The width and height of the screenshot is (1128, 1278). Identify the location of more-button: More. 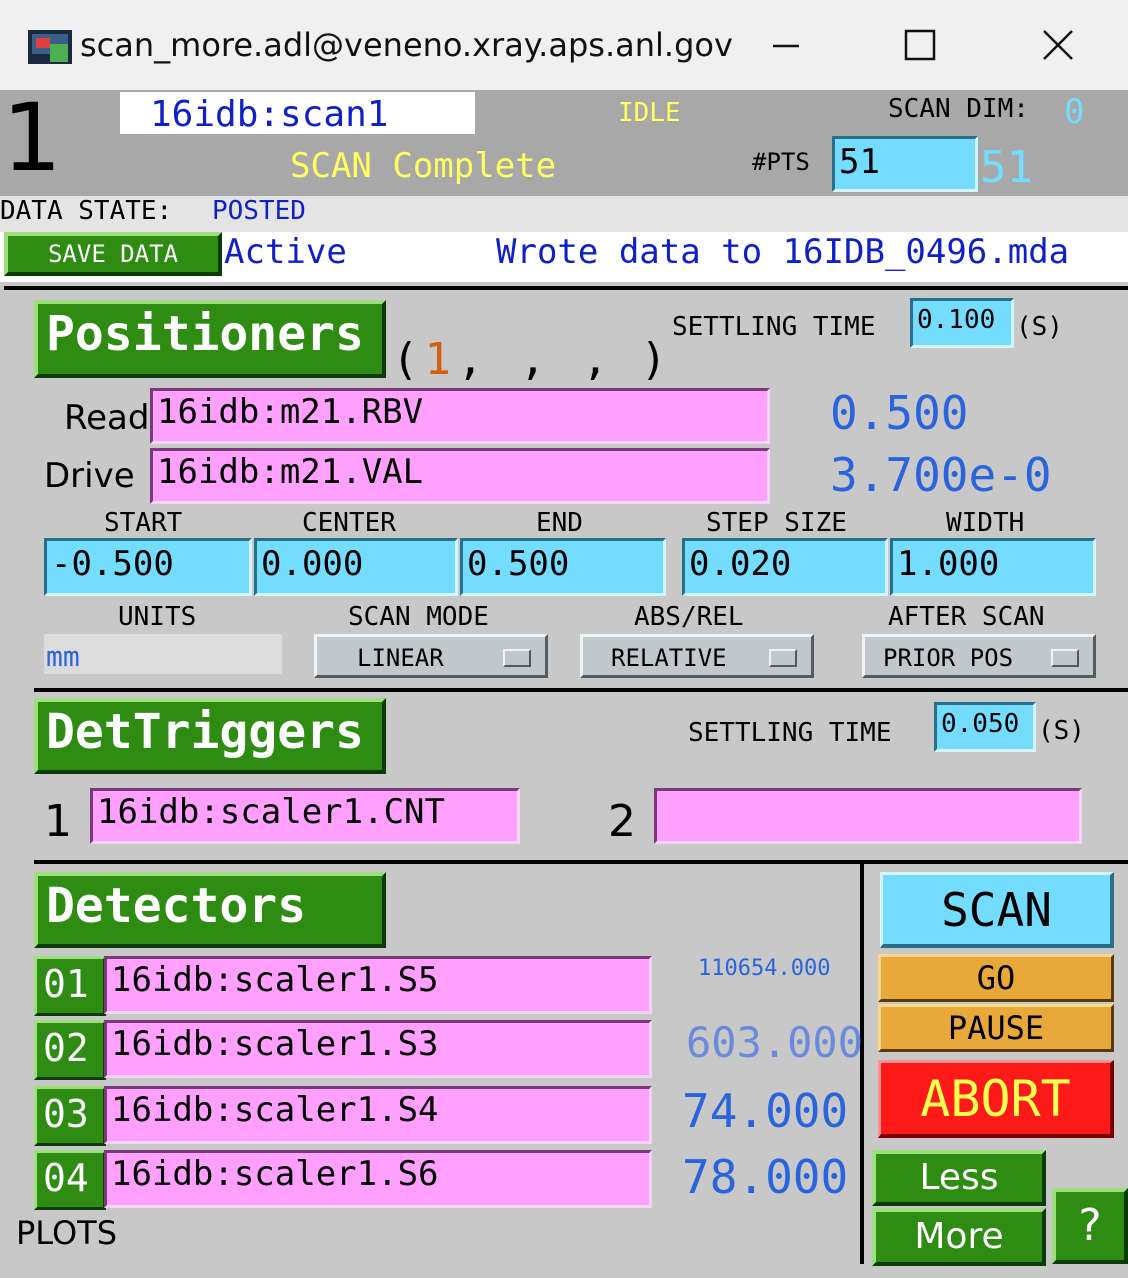
(959, 1237).